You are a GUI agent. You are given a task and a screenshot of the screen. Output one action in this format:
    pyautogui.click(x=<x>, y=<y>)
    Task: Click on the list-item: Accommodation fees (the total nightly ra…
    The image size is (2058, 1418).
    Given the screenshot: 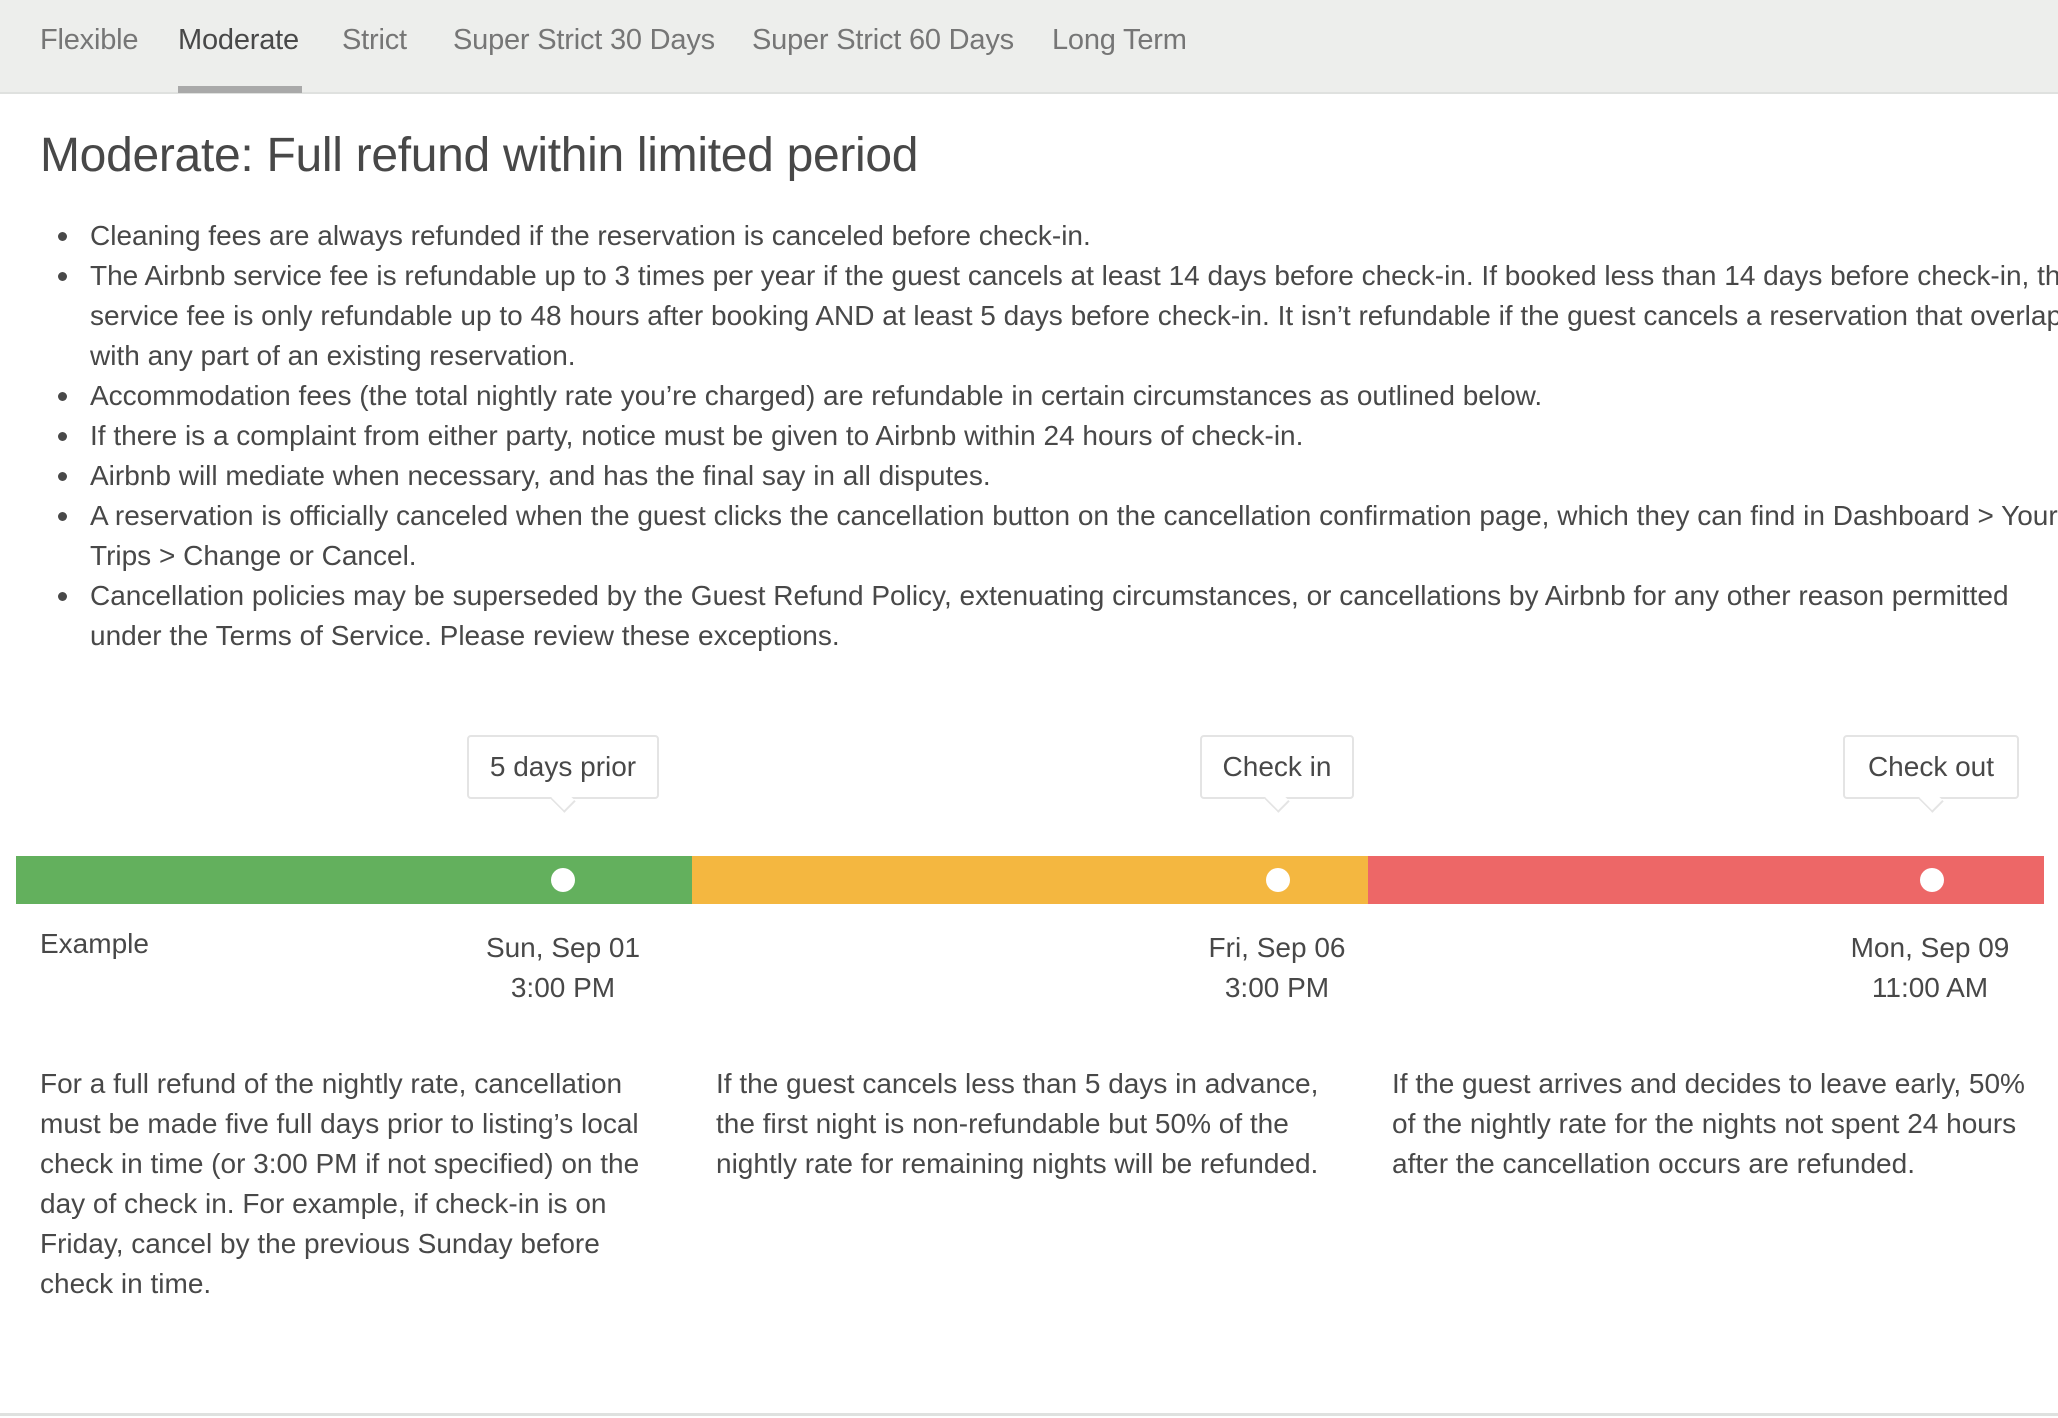 What is the action you would take?
    pyautogui.click(x=1058, y=396)
    